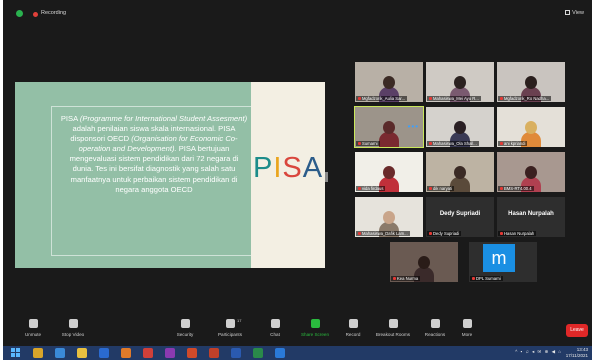  Describe the element at coordinates (515, 143) in the screenshot. I see `participant-name: ani kpriandi` at that location.